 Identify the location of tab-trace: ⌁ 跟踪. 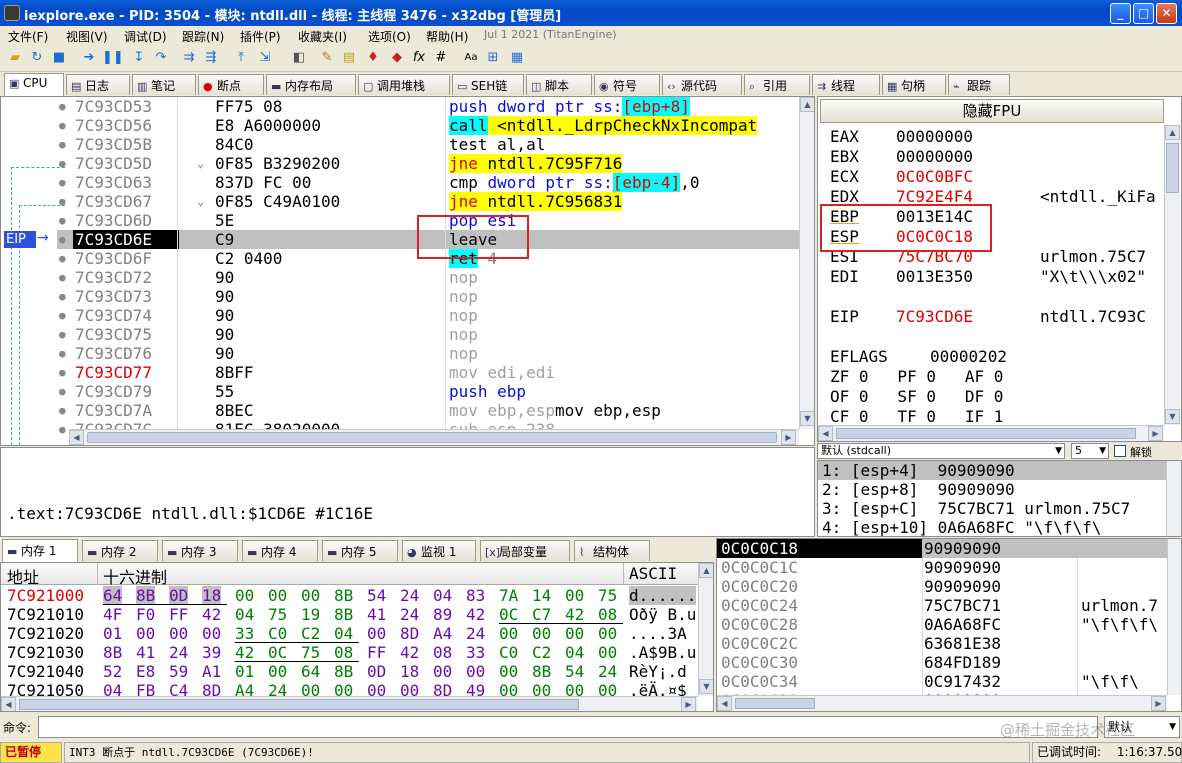
(979, 84).